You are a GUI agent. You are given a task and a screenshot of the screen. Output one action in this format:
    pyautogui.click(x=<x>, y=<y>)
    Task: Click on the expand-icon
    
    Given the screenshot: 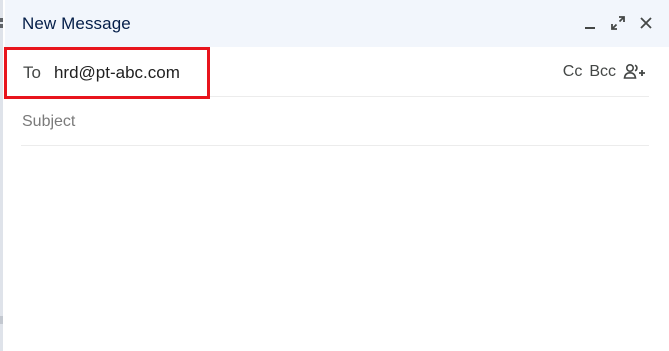 What is the action you would take?
    pyautogui.click(x=618, y=23)
    